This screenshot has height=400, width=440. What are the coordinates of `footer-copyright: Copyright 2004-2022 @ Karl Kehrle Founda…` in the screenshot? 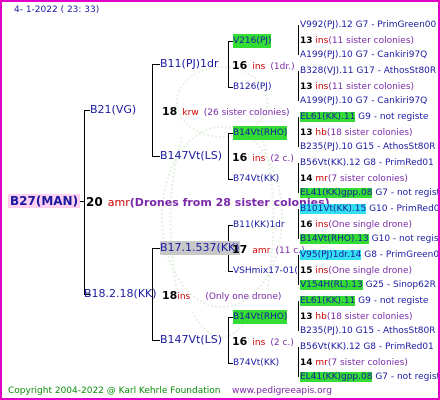 It's located at (114, 391).